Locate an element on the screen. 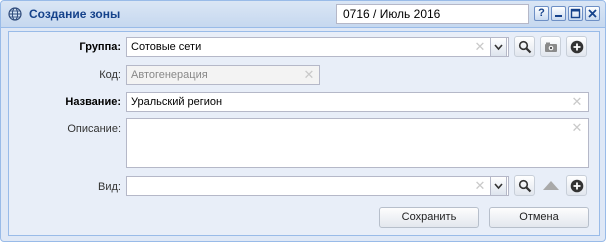 This screenshot has height=244, width=608. group-browse-button is located at coordinates (550, 46).